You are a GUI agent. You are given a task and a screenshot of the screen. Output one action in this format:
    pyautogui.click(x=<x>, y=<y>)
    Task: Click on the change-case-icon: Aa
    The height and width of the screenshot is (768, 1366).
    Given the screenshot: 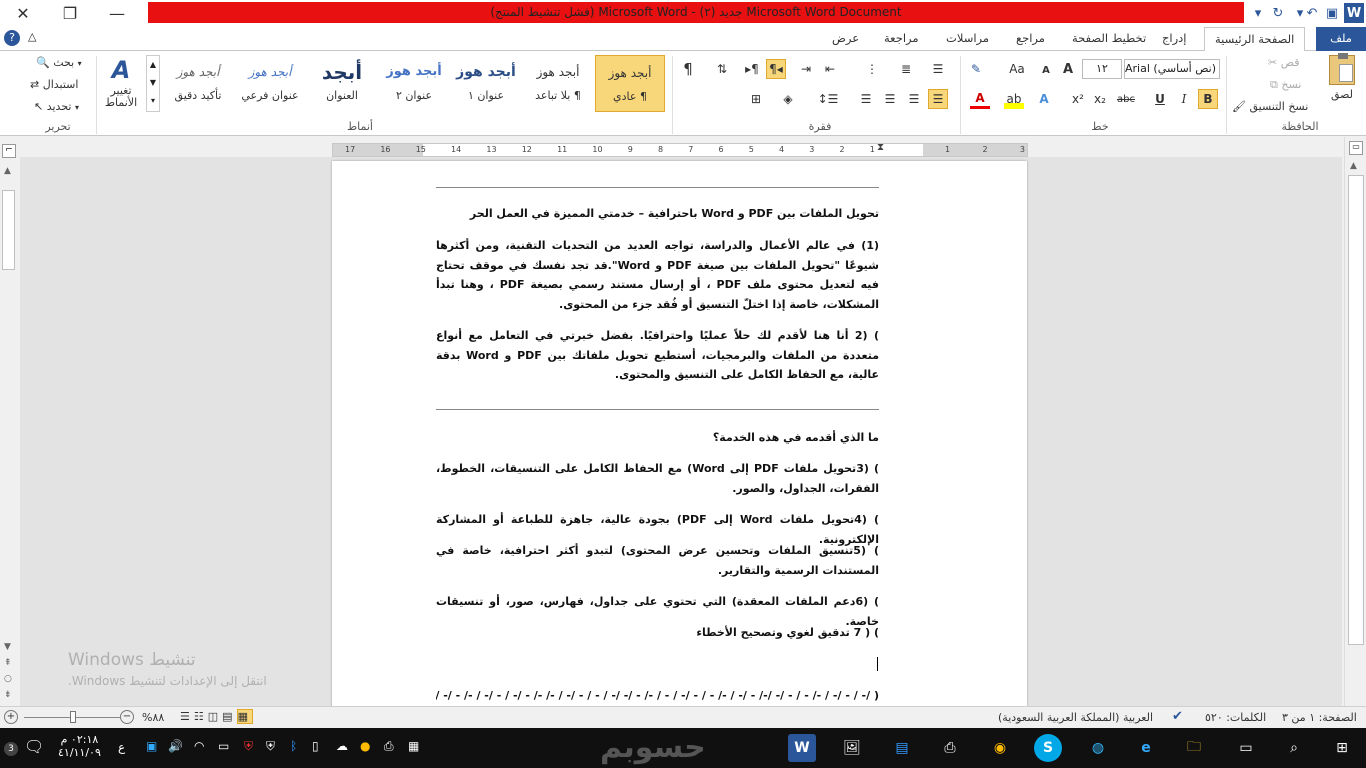 What is the action you would take?
    pyautogui.click(x=1017, y=69)
    